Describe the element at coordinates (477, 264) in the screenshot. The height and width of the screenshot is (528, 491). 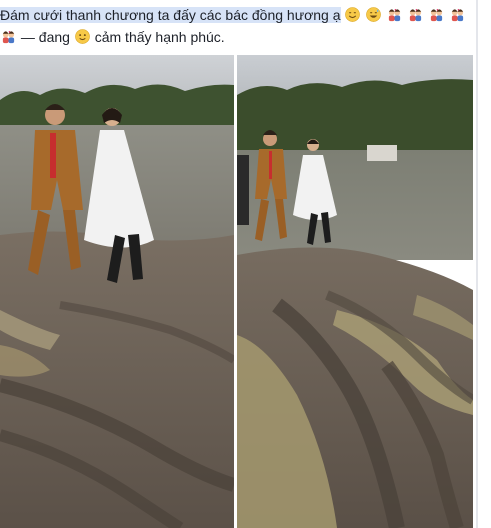
I see `feed-column-border` at that location.